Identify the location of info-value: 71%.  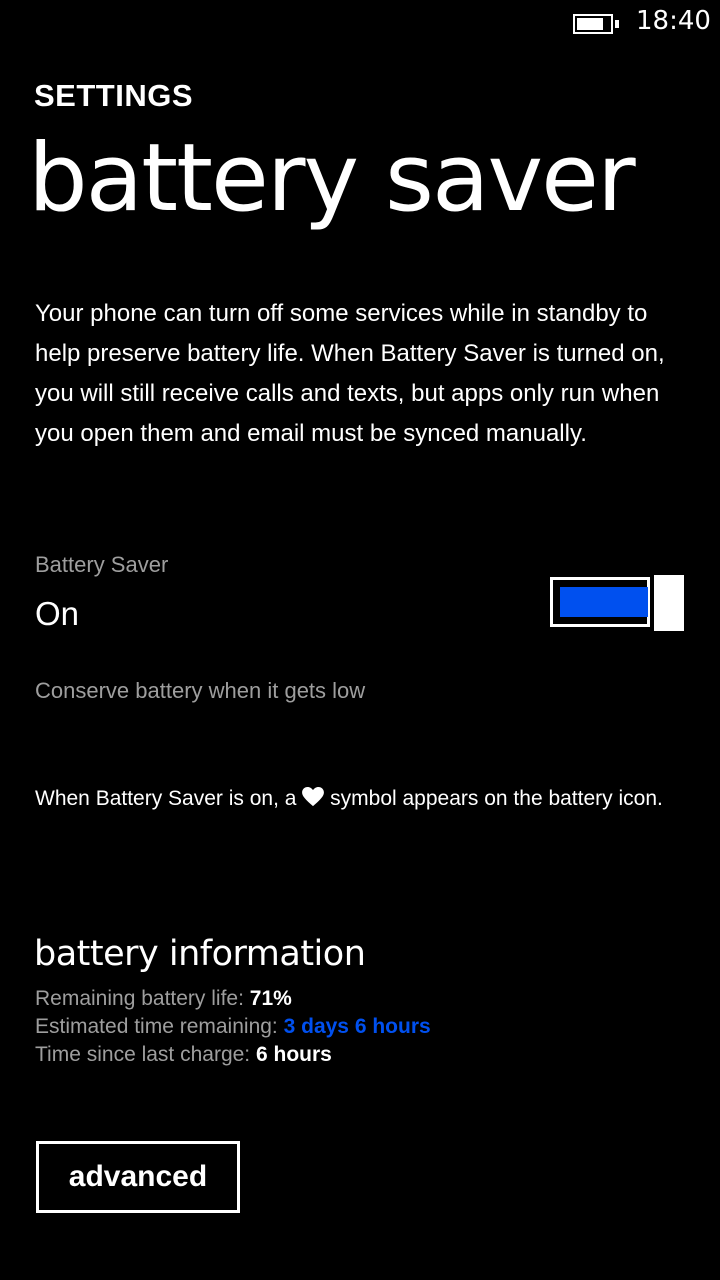
(270, 998).